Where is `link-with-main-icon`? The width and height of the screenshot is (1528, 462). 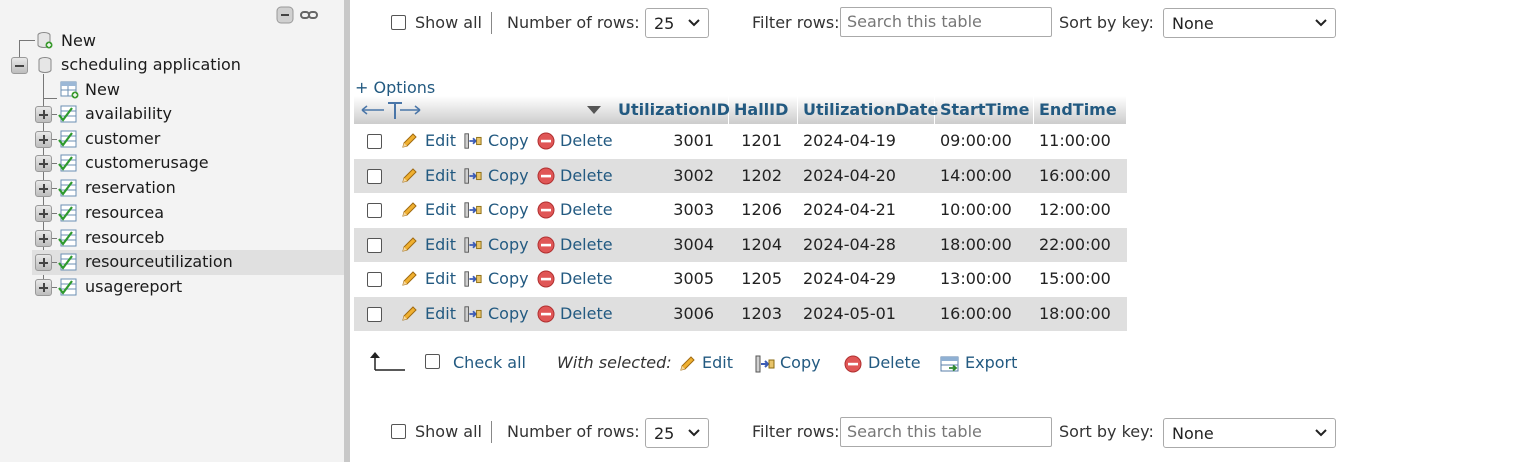
link-with-main-icon is located at coordinates (309, 15).